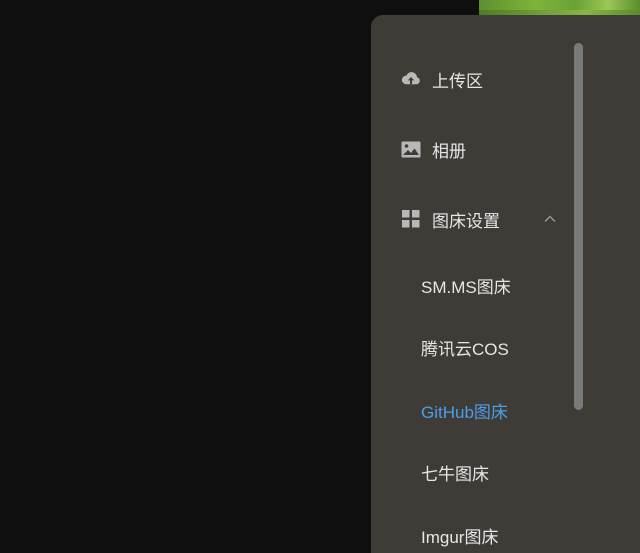 This screenshot has height=553, width=640. I want to click on submenu-item-label: SM.MS图床, so click(466, 287).